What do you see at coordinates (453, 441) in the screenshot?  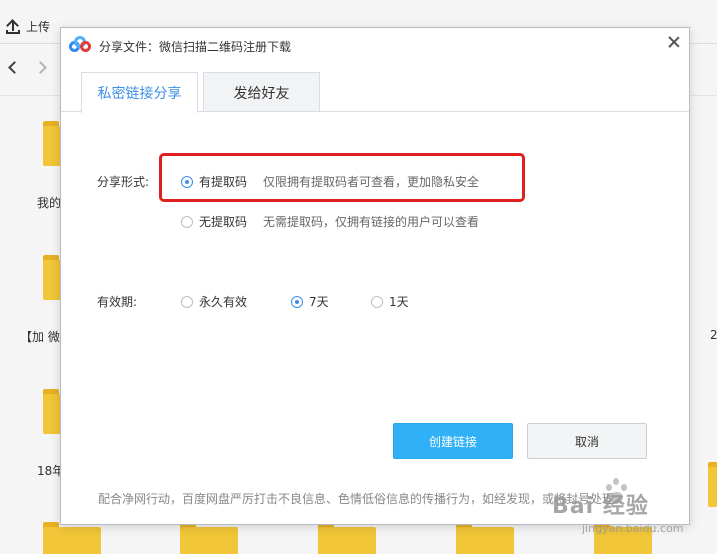 I see `create-link-button: 创建链接` at bounding box center [453, 441].